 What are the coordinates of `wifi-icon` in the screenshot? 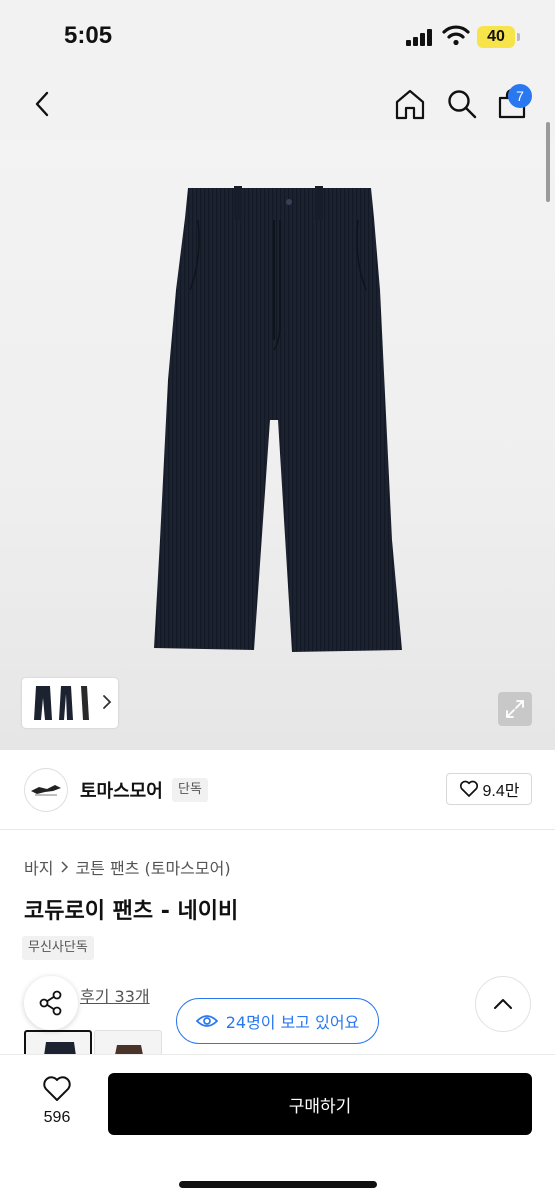 It's located at (456, 35).